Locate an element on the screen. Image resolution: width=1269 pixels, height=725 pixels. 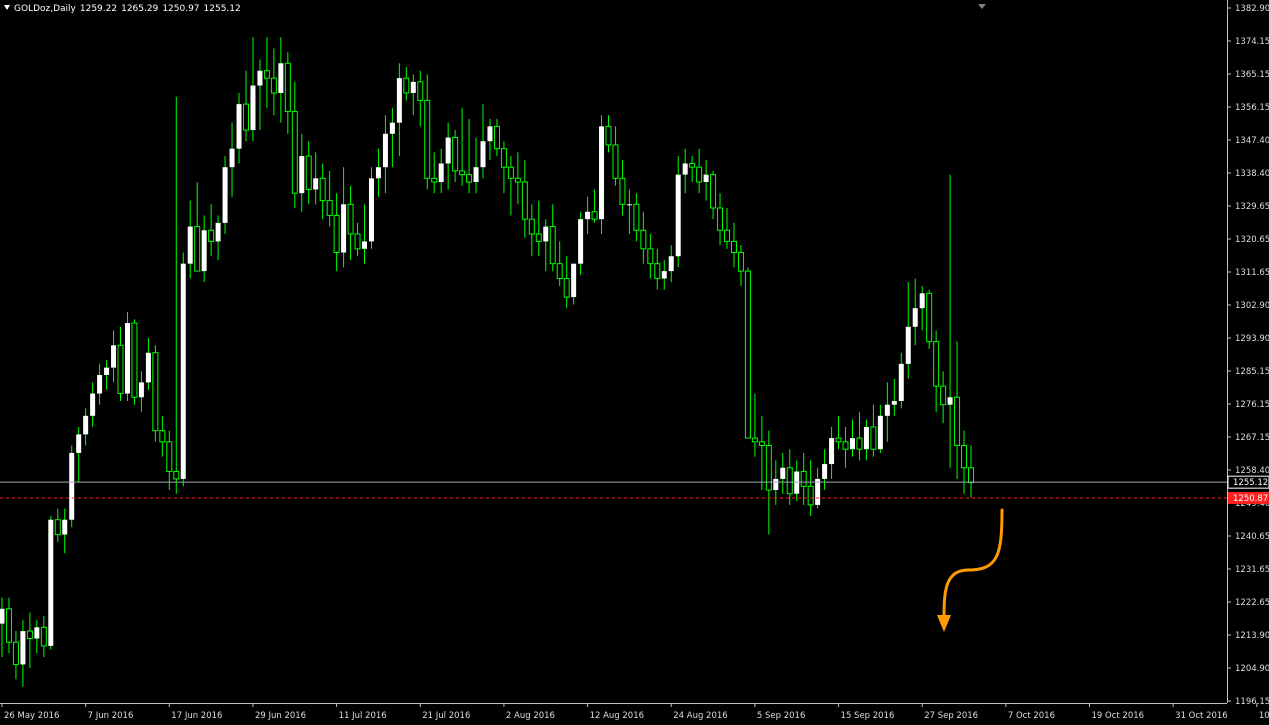
time-tick-label: 2 Aug 2016 is located at coordinates (530, 716).